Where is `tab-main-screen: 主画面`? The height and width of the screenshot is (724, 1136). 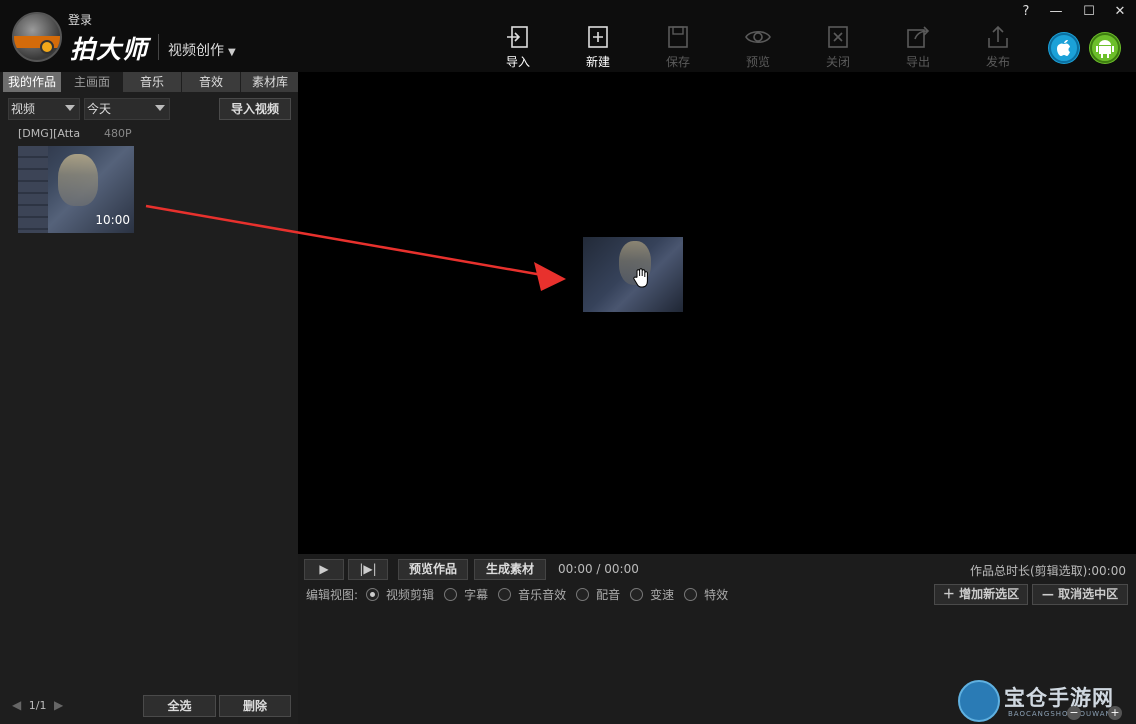
tab-main-screen: 主画面 is located at coordinates (92, 82).